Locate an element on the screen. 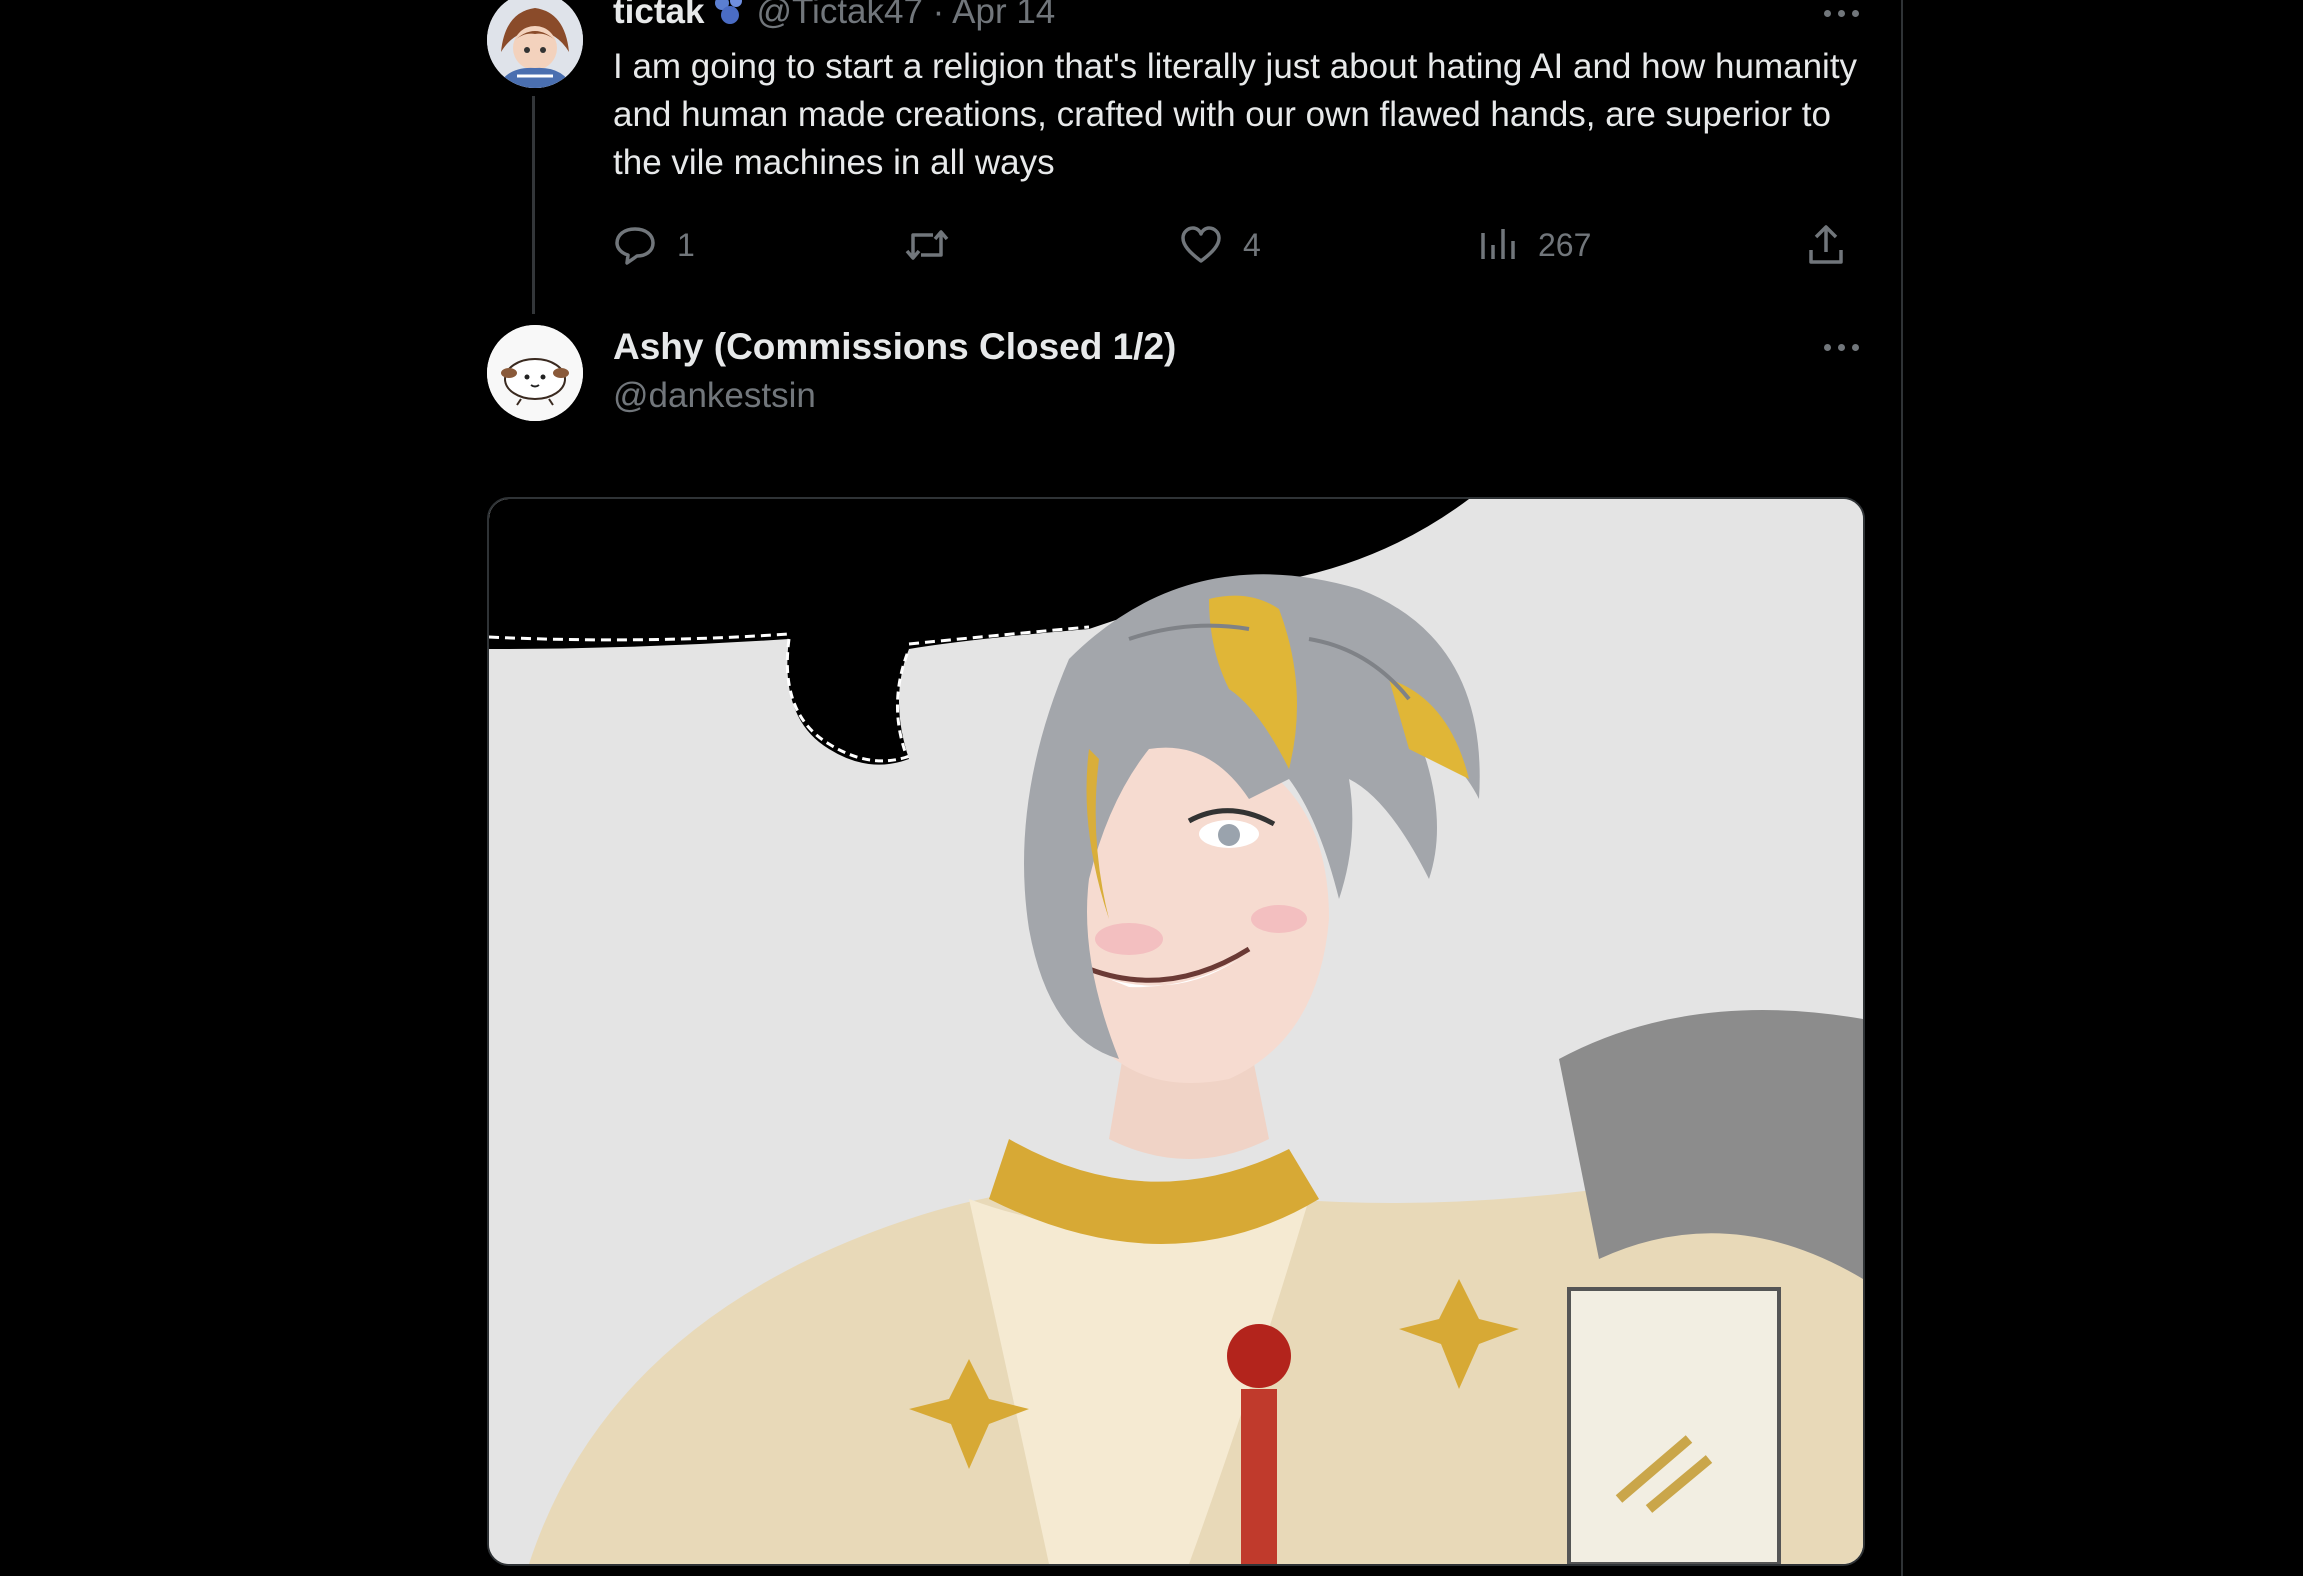 This screenshot has width=2303, height=1576. like-count: 4 is located at coordinates (1252, 244).